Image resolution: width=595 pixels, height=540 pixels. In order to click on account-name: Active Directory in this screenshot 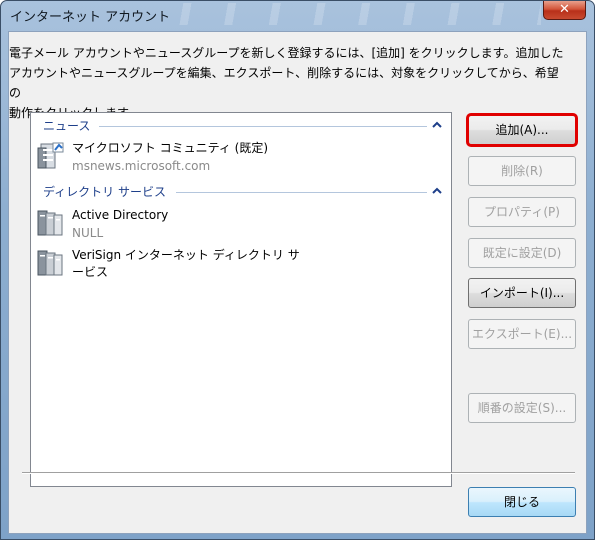, I will do `click(120, 215)`.